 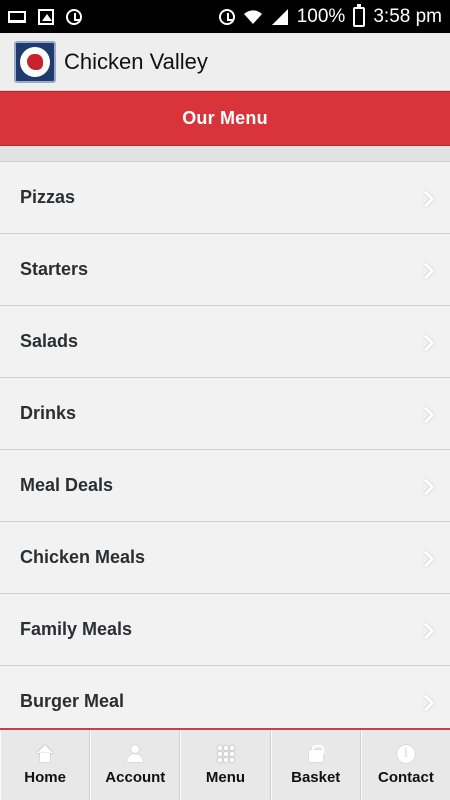 What do you see at coordinates (225, 630) in the screenshot?
I see `menu-item-family-meals: Family Meals` at bounding box center [225, 630].